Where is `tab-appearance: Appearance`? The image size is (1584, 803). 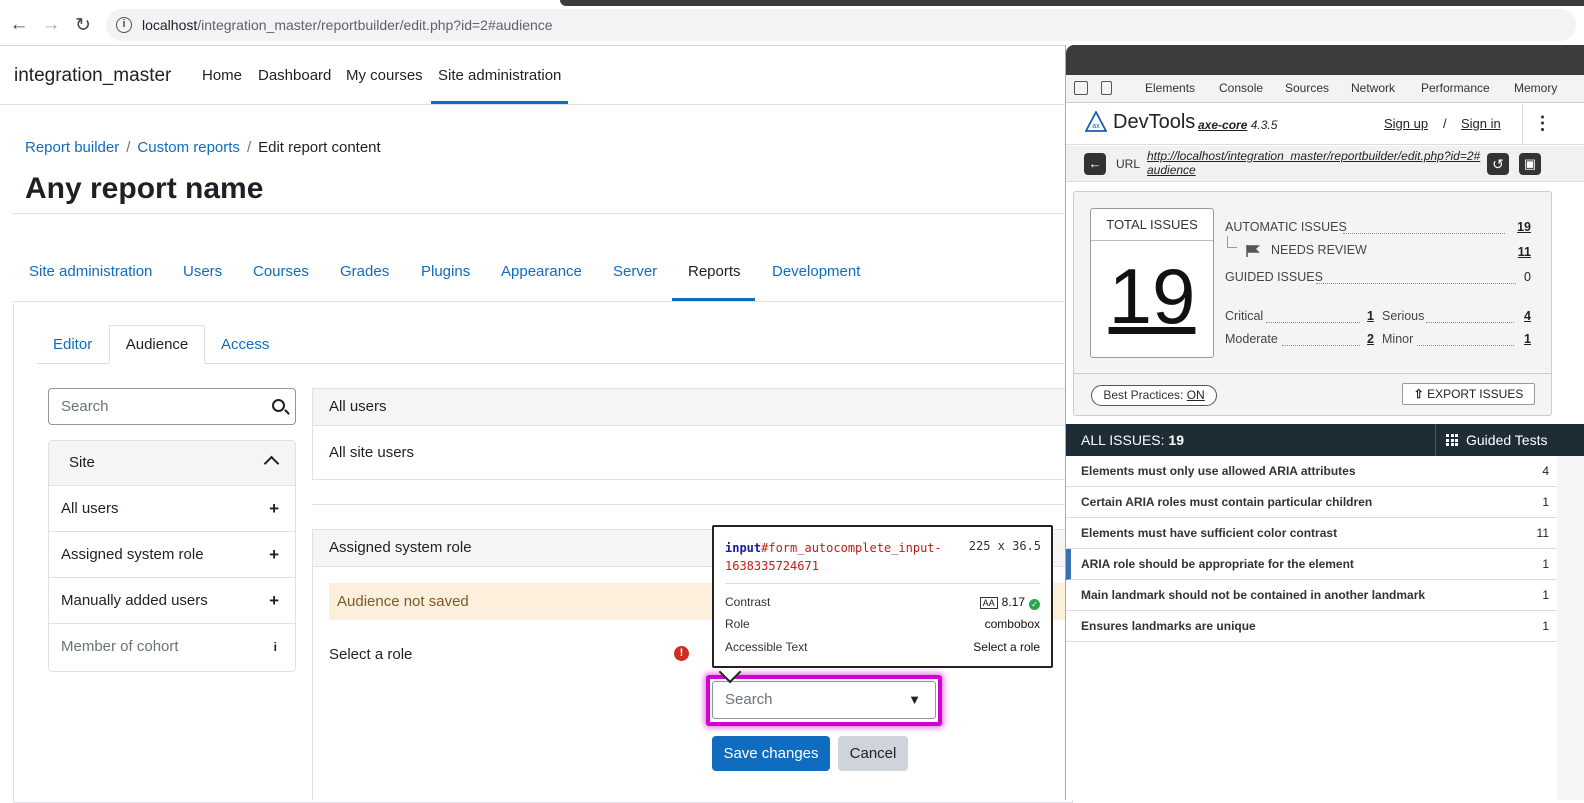
tab-appearance: Appearance is located at coordinates (541, 271).